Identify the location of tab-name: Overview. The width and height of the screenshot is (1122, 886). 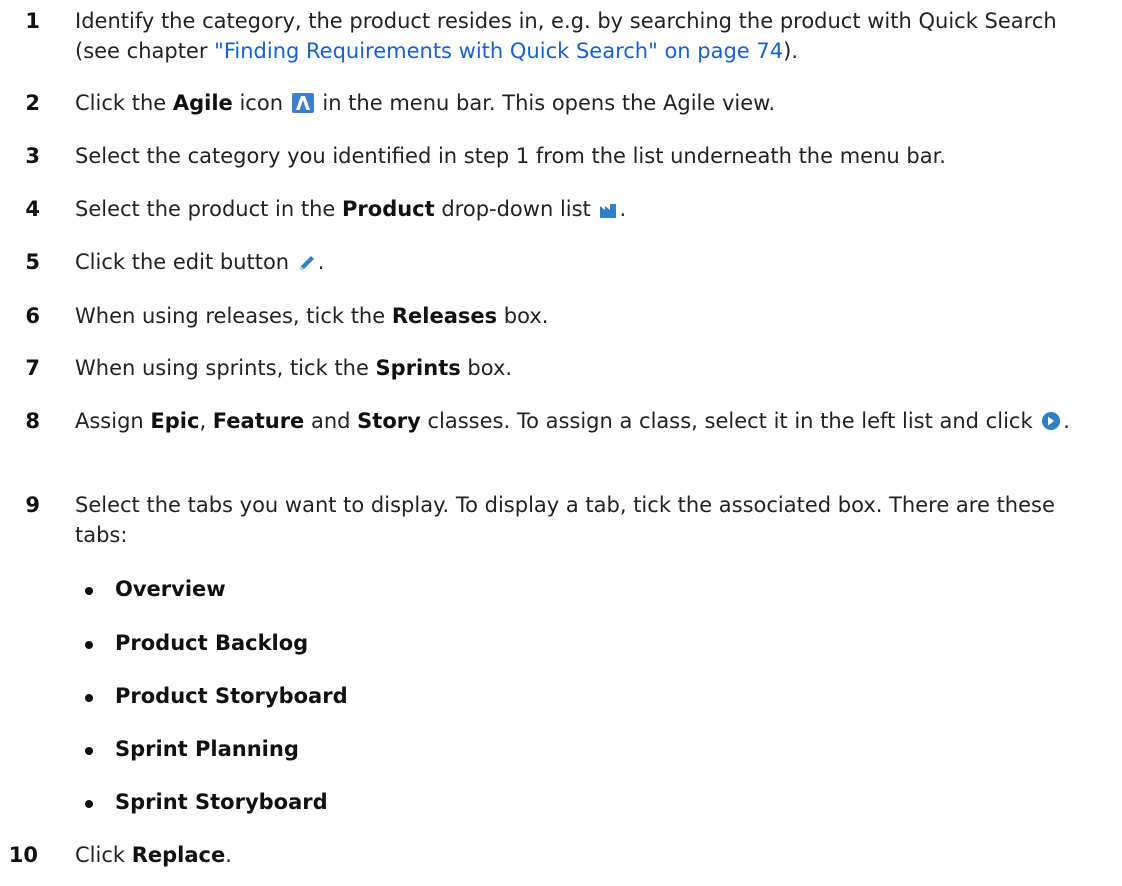
(170, 589).